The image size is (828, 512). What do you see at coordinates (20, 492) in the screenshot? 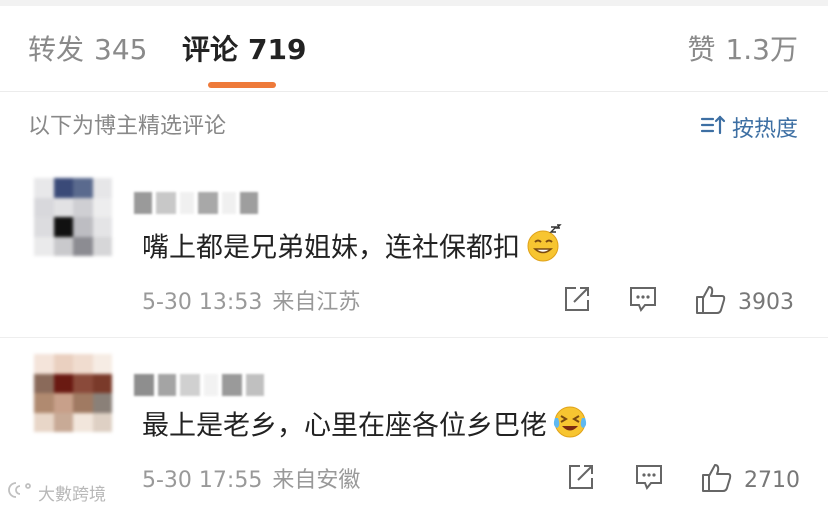
I see `watermark-logo-icon` at bounding box center [20, 492].